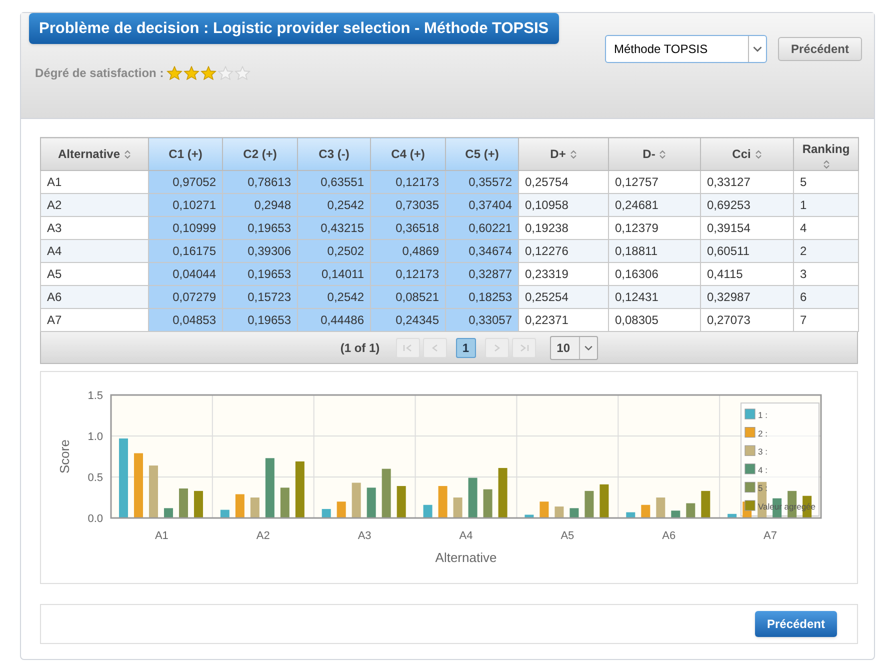 Image resolution: width=878 pixels, height=671 pixels. What do you see at coordinates (185, 154) in the screenshot?
I see `column-header: C1 (+)` at bounding box center [185, 154].